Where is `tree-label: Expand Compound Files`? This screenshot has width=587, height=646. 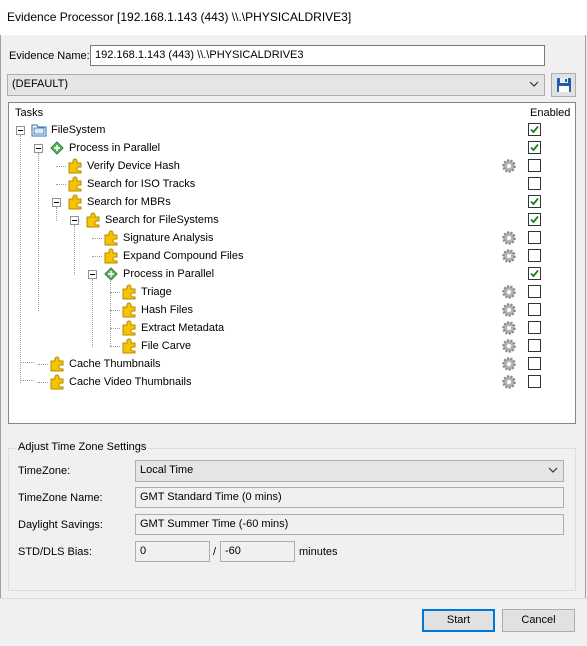 tree-label: Expand Compound Files is located at coordinates (183, 256).